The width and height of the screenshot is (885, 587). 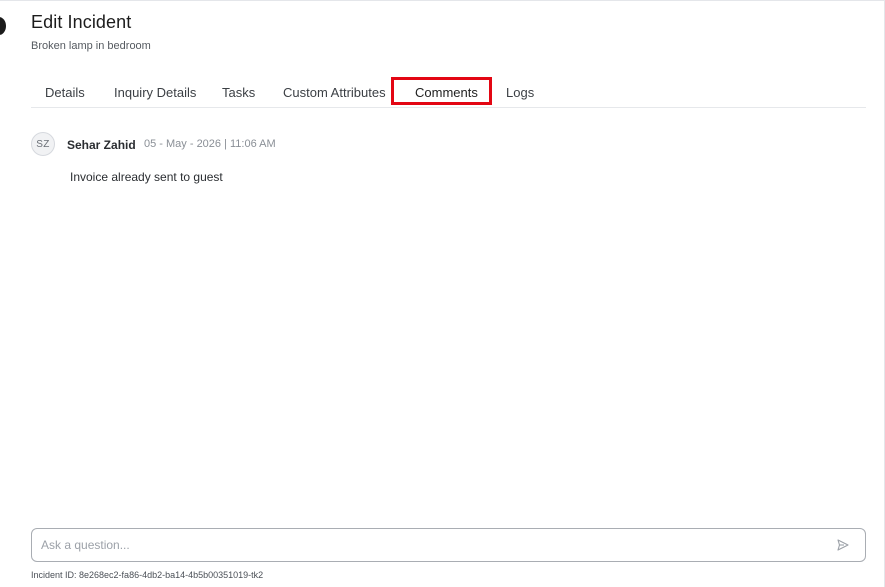 What do you see at coordinates (81, 22) in the screenshot?
I see `page-title: Edit Incident` at bounding box center [81, 22].